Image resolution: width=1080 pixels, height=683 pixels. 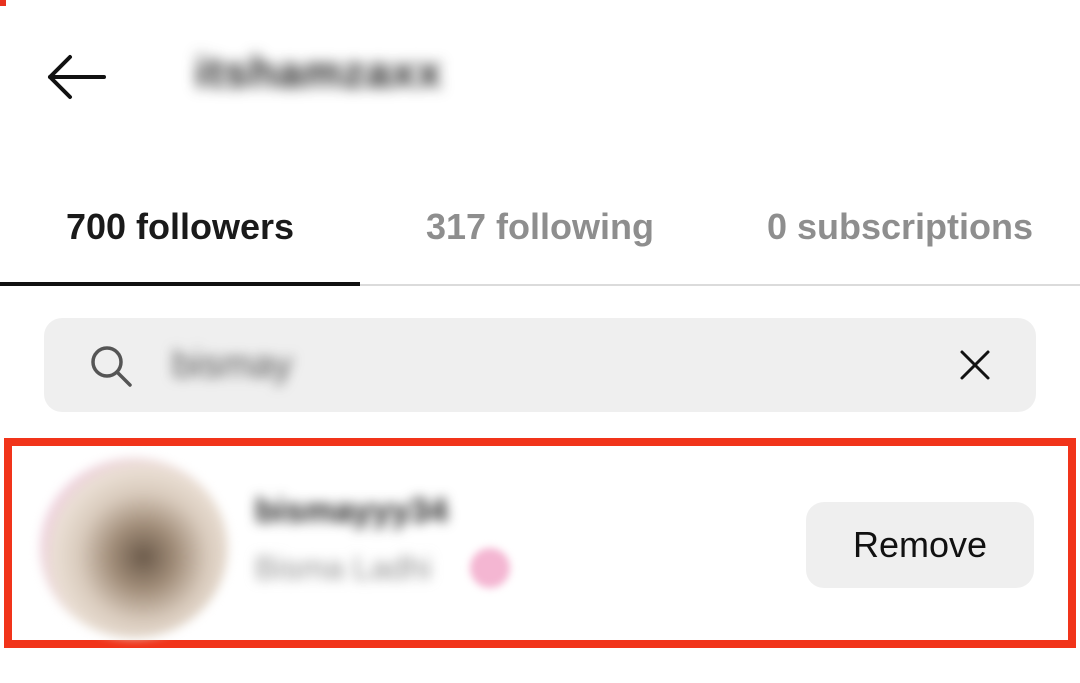 I want to click on corner-mark, so click(x=3, y=3).